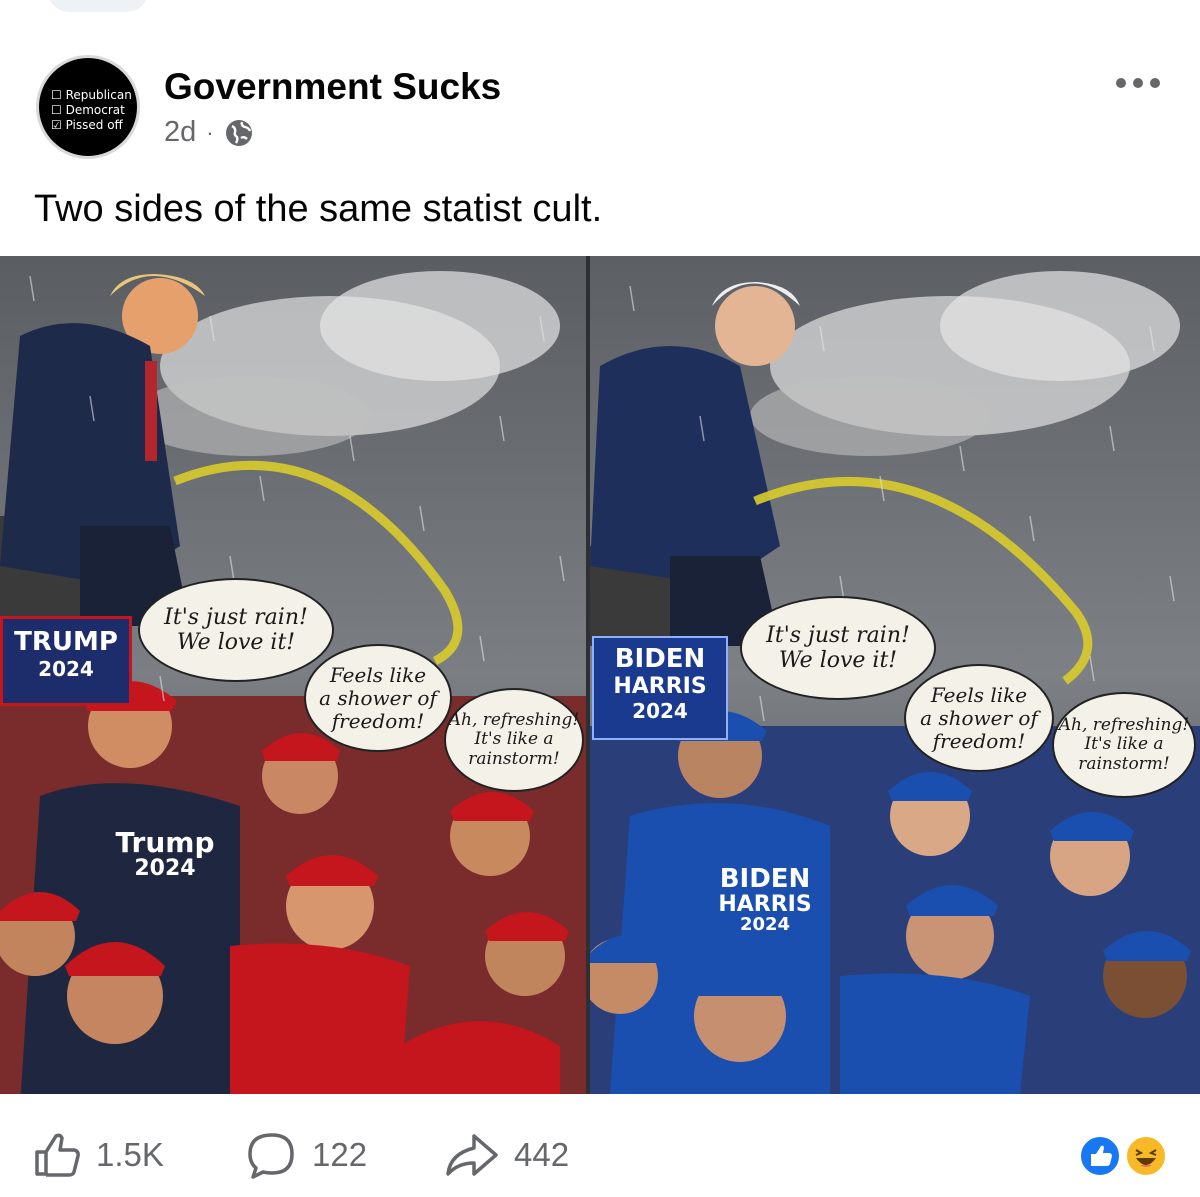  Describe the element at coordinates (57, 1155) in the screenshot. I see `thumbs-up-icon` at that location.